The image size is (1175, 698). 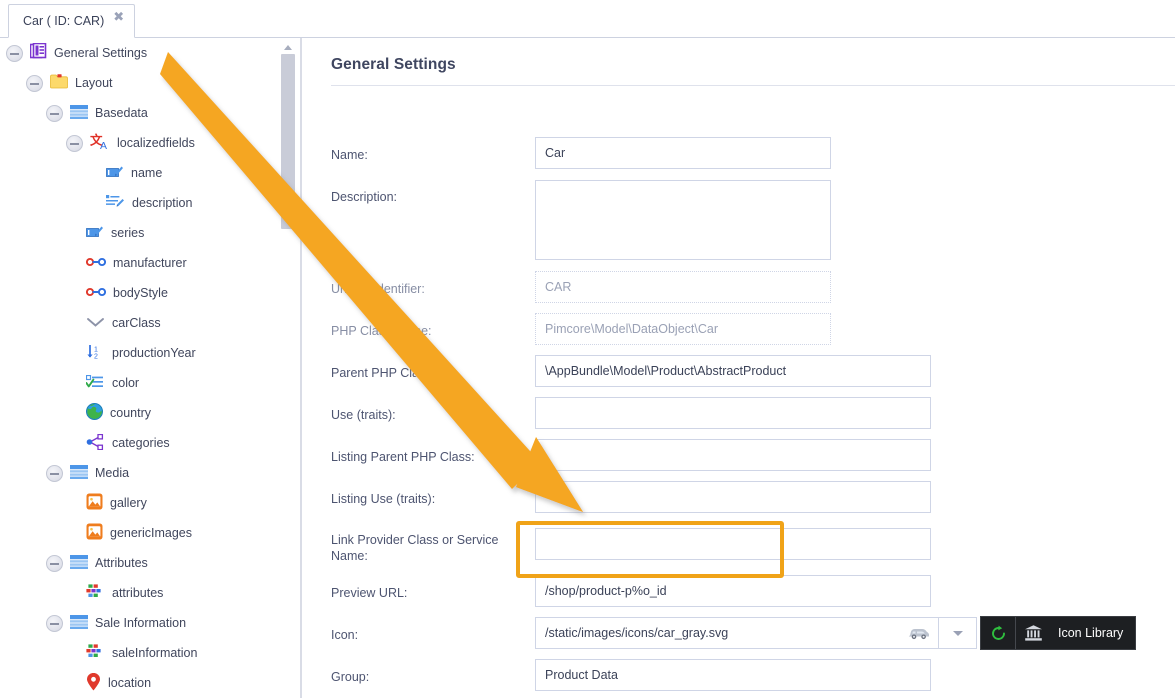 What do you see at coordinates (103, 145) in the screenshot?
I see `svg-text: A` at bounding box center [103, 145].